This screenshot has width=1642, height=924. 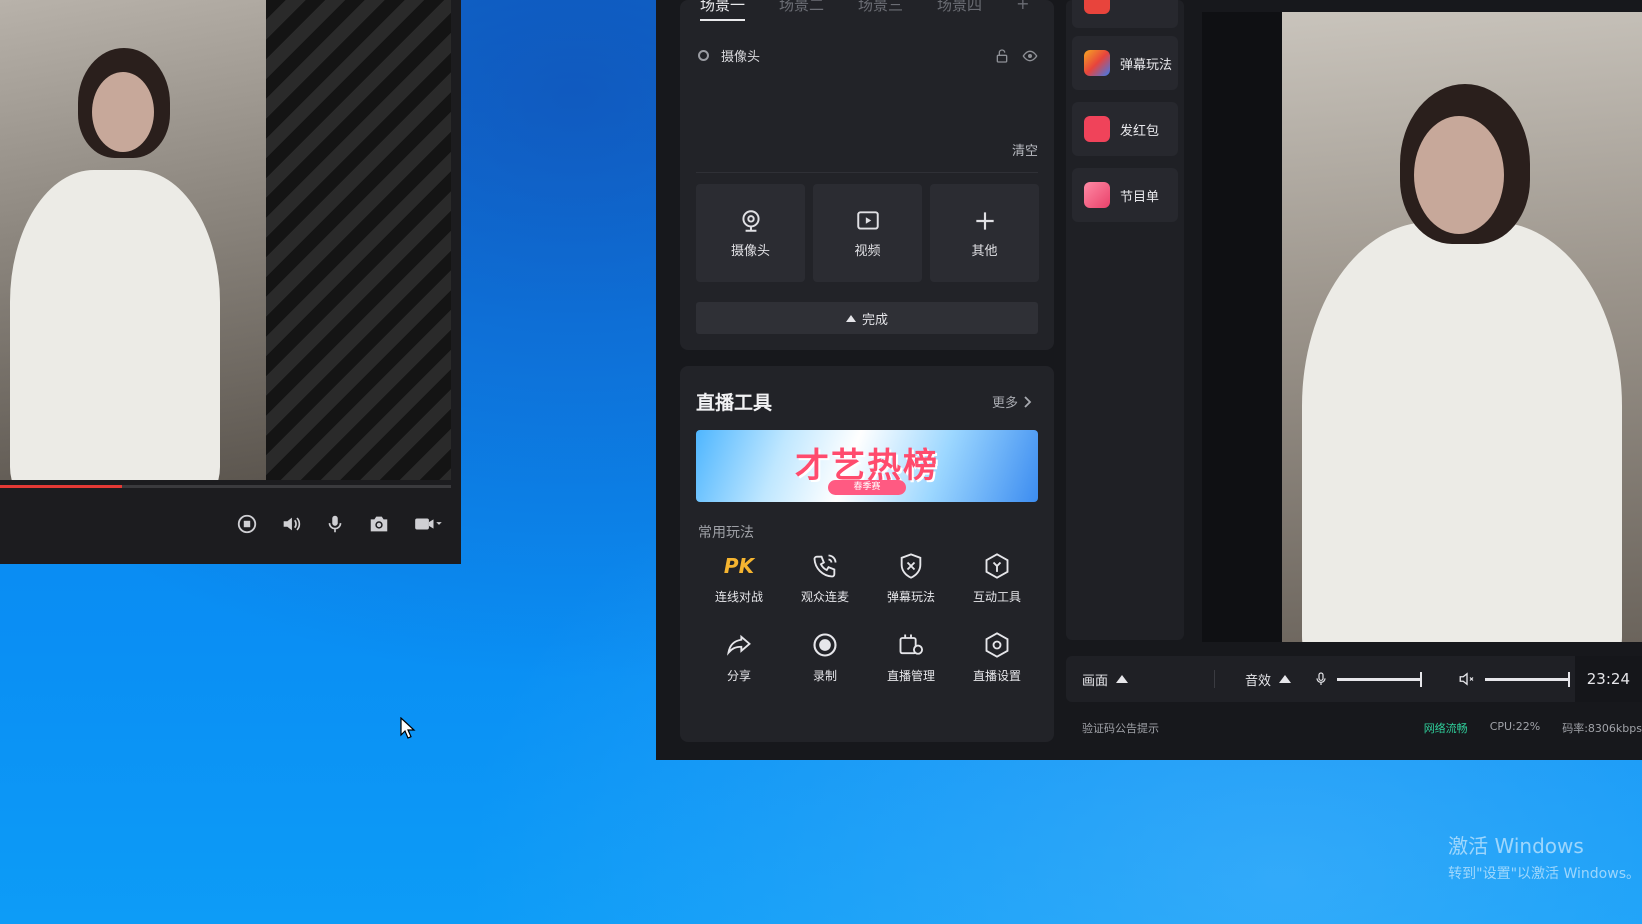 What do you see at coordinates (723, 10) in the screenshot?
I see `tab-scene-1: 场景一` at bounding box center [723, 10].